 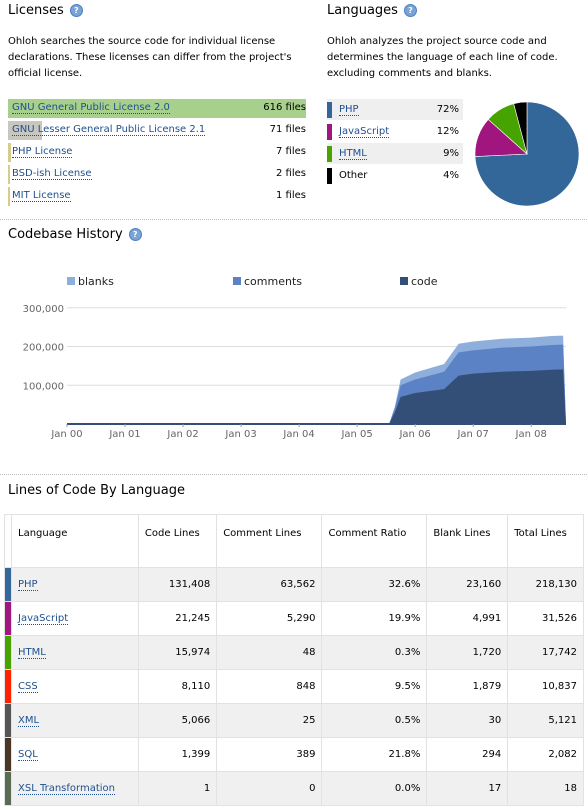 I want to click on table-row: JavaScript 21,245 5,290 19.9% 4,991 31,526, so click(x=294, y=618).